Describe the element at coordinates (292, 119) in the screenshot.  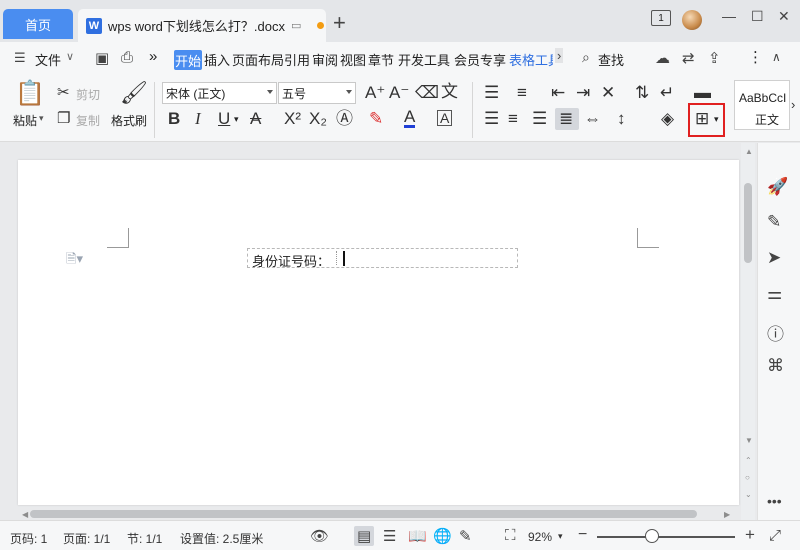
I see `superscript-icon: X²` at that location.